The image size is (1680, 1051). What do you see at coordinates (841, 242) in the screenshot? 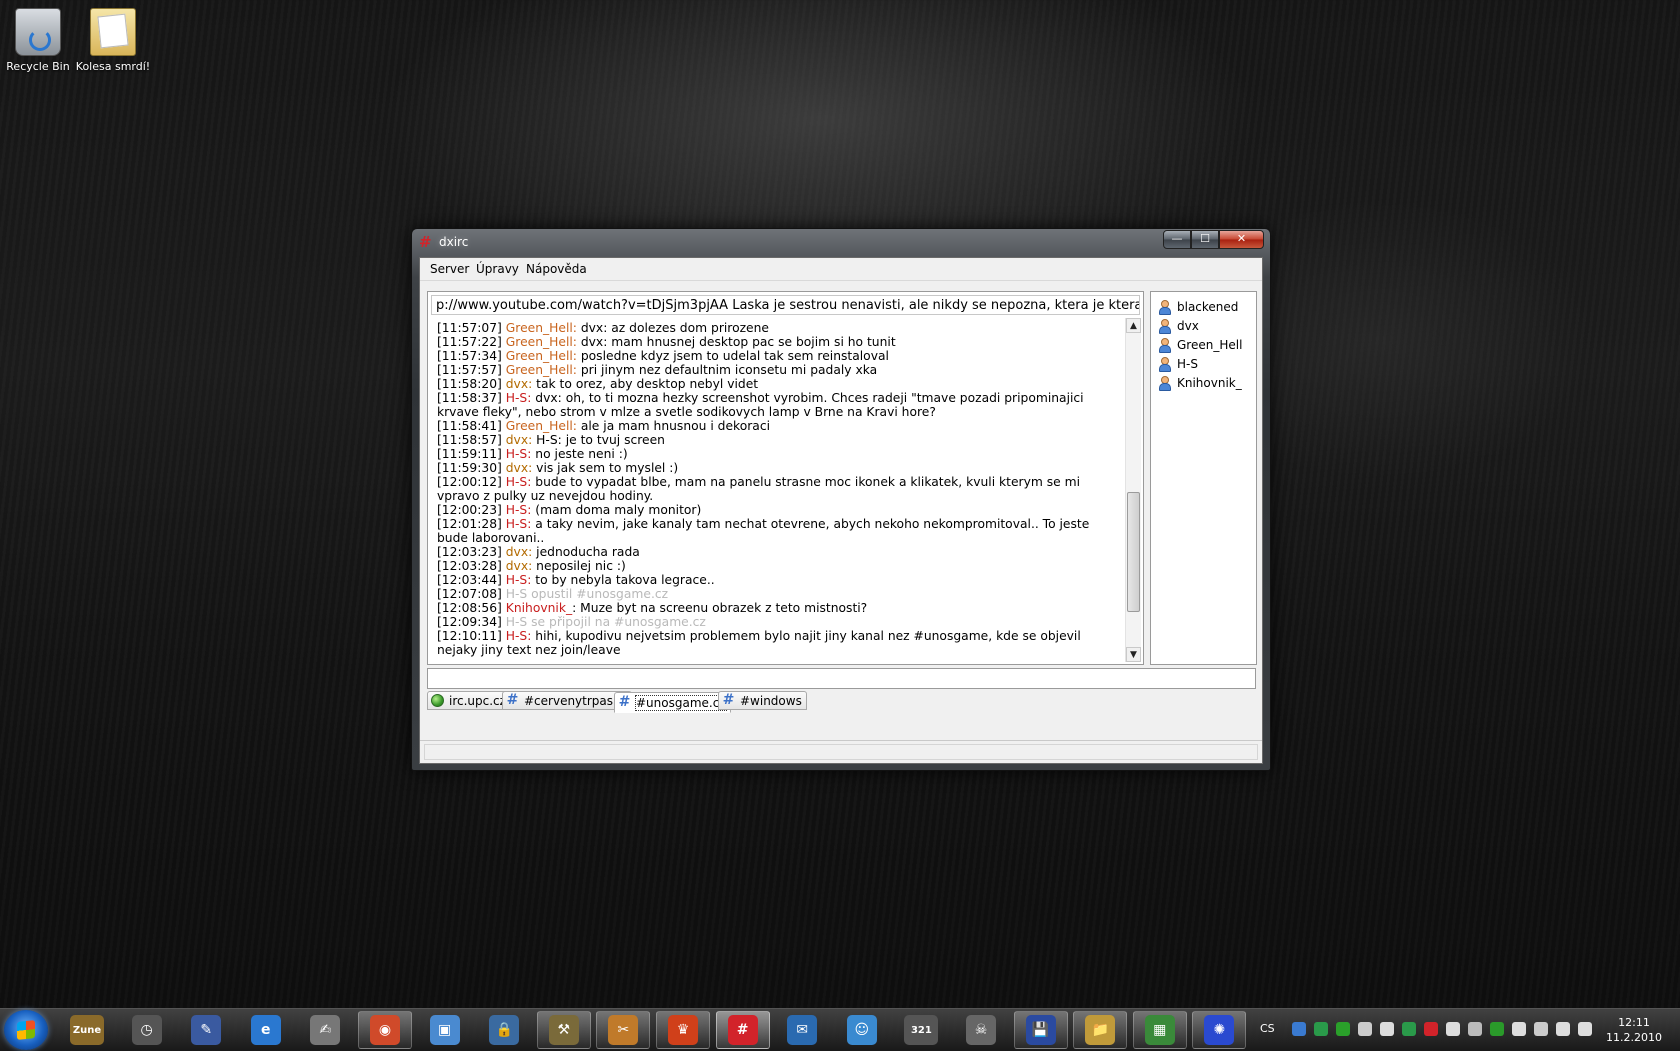
I see `title-bar: # dxirc — ☐ ✕` at bounding box center [841, 242].